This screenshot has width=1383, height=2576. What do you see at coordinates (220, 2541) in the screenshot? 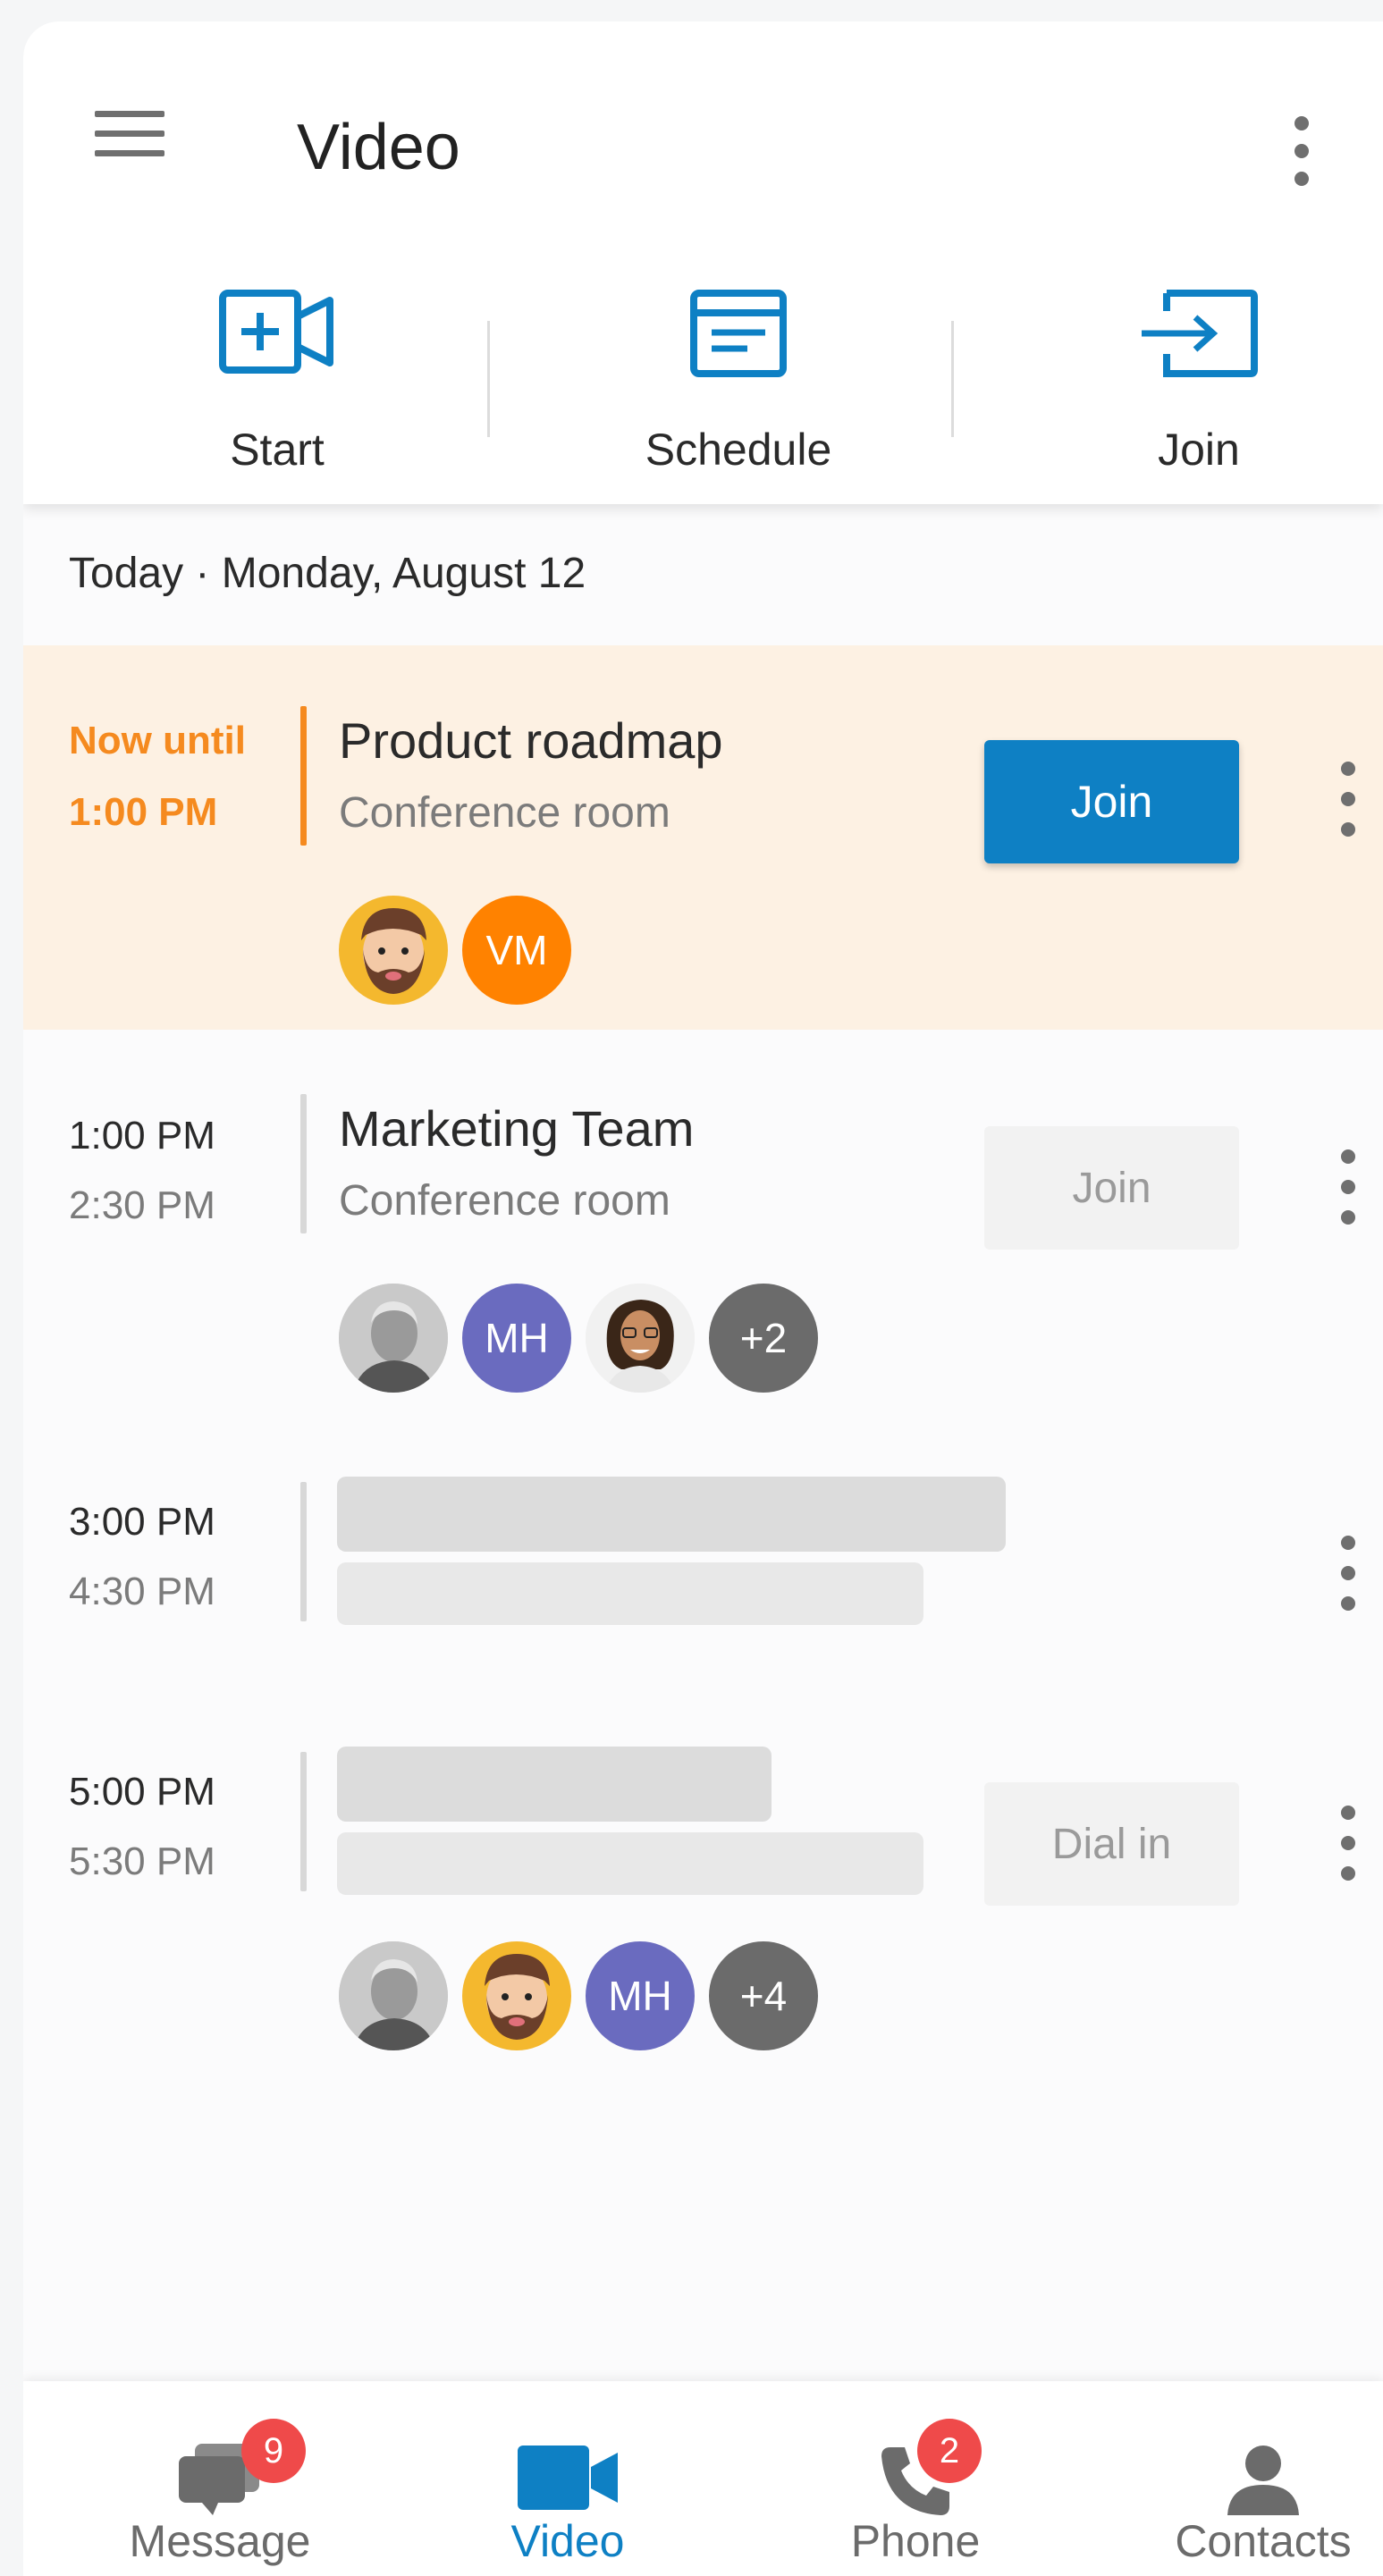
I see `nav-label: Message` at bounding box center [220, 2541].